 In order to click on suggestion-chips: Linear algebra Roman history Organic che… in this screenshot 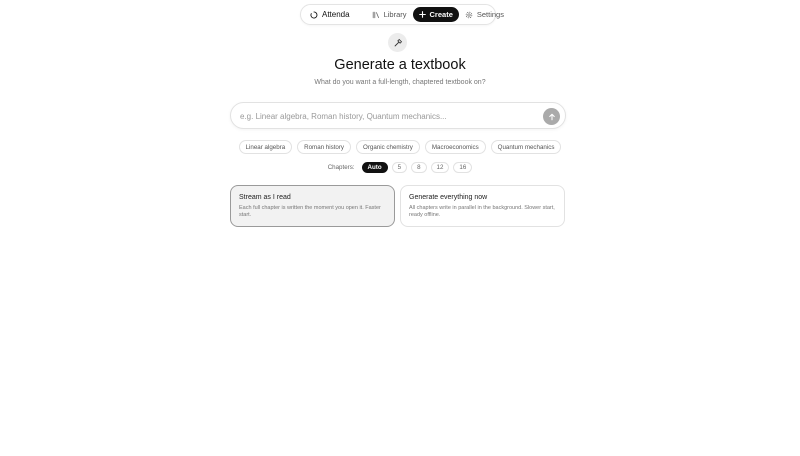, I will do `click(400, 147)`.